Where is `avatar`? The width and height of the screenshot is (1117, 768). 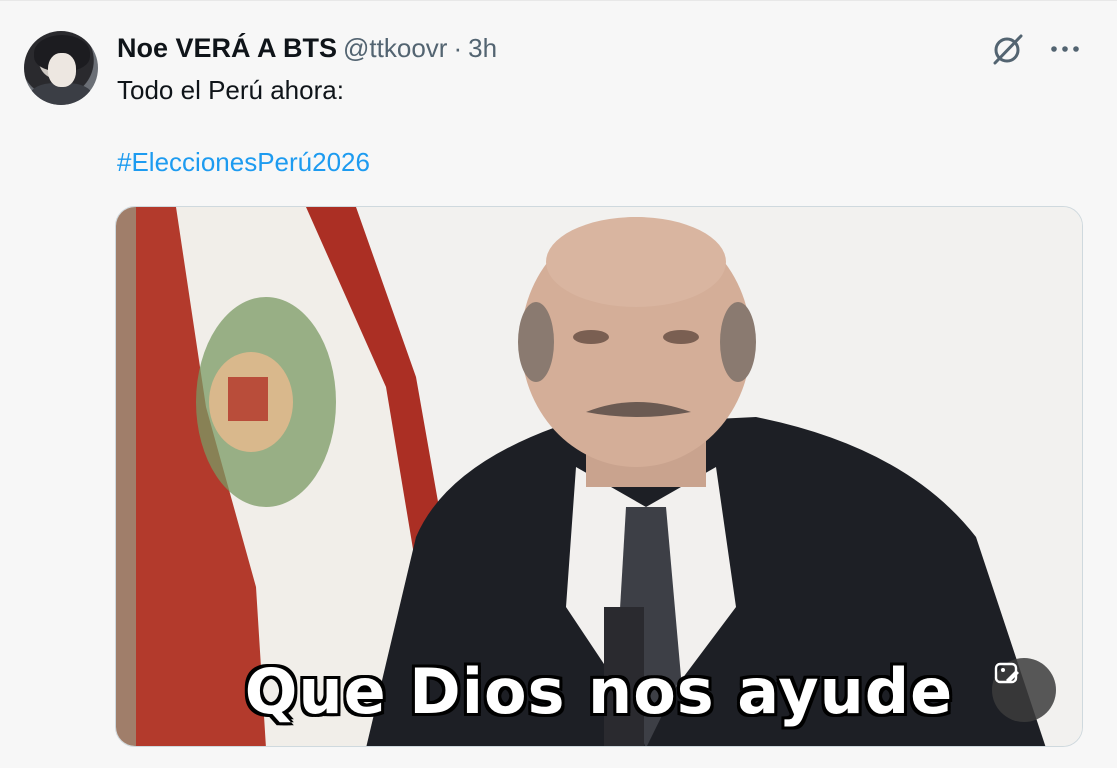 avatar is located at coordinates (61, 68).